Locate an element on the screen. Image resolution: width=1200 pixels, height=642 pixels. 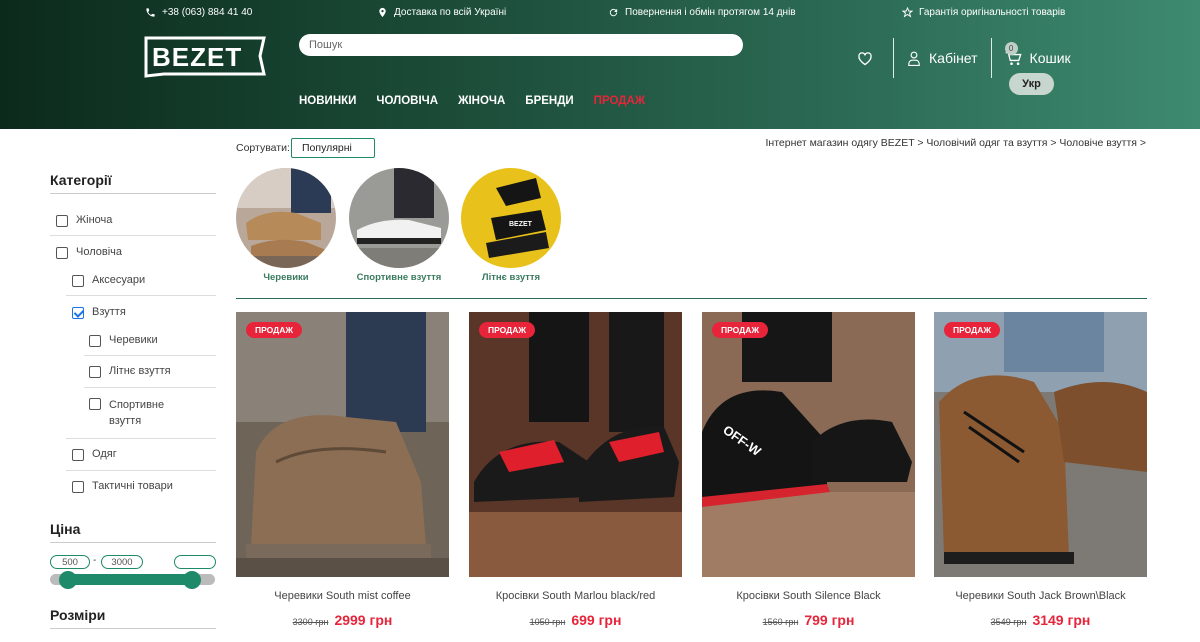
categories-title: Категорії is located at coordinates (133, 183).